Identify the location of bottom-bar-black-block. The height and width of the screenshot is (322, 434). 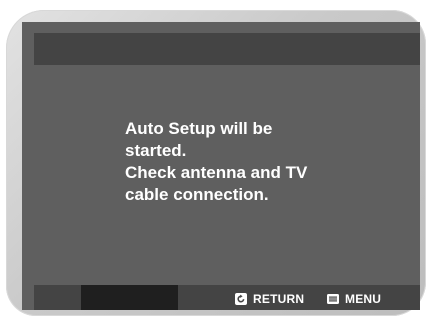
(129, 297).